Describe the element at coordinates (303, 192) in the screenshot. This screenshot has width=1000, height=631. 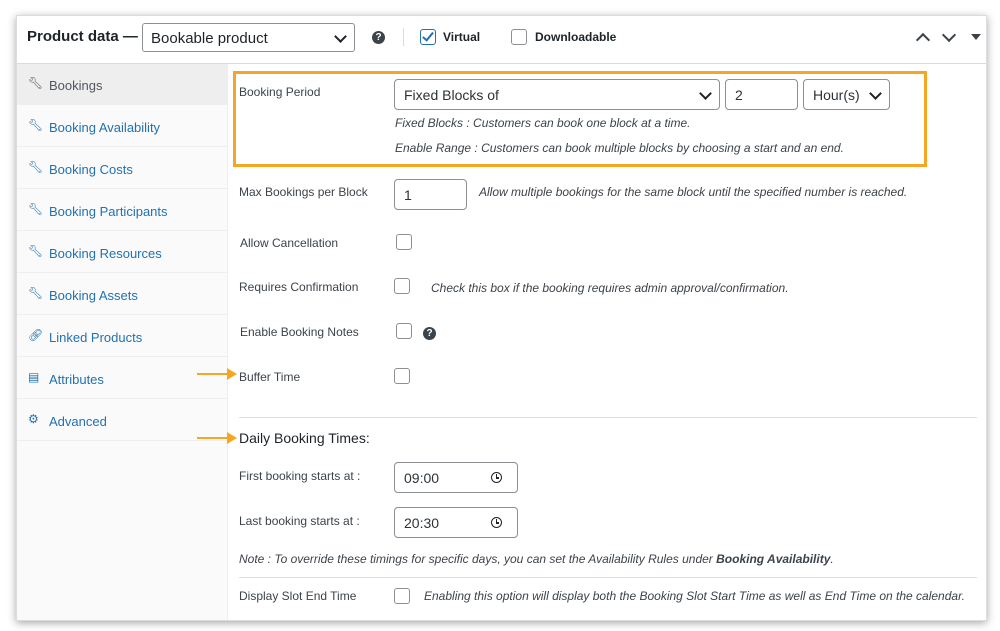
I see `max-bookings-label: Max Bookings per Block` at that location.